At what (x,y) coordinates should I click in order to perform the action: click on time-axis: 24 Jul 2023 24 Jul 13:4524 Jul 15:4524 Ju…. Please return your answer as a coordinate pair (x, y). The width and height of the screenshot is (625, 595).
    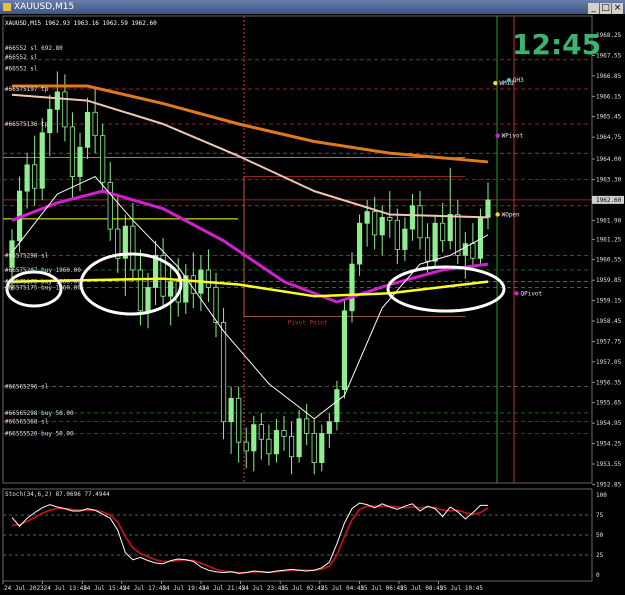
    Looking at the image, I should click on (243, 586).